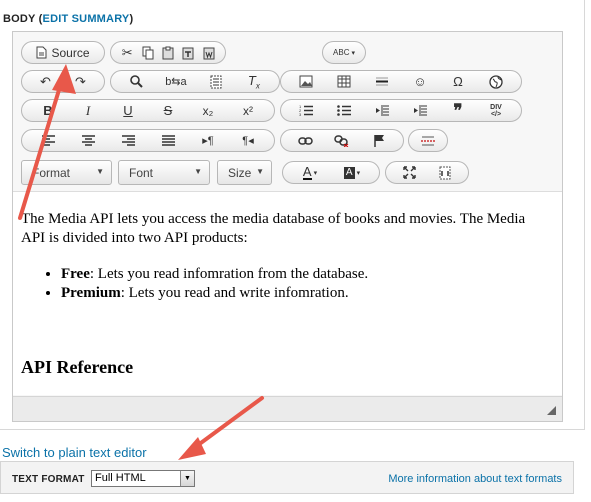  I want to click on indent-icon, so click(420, 110).